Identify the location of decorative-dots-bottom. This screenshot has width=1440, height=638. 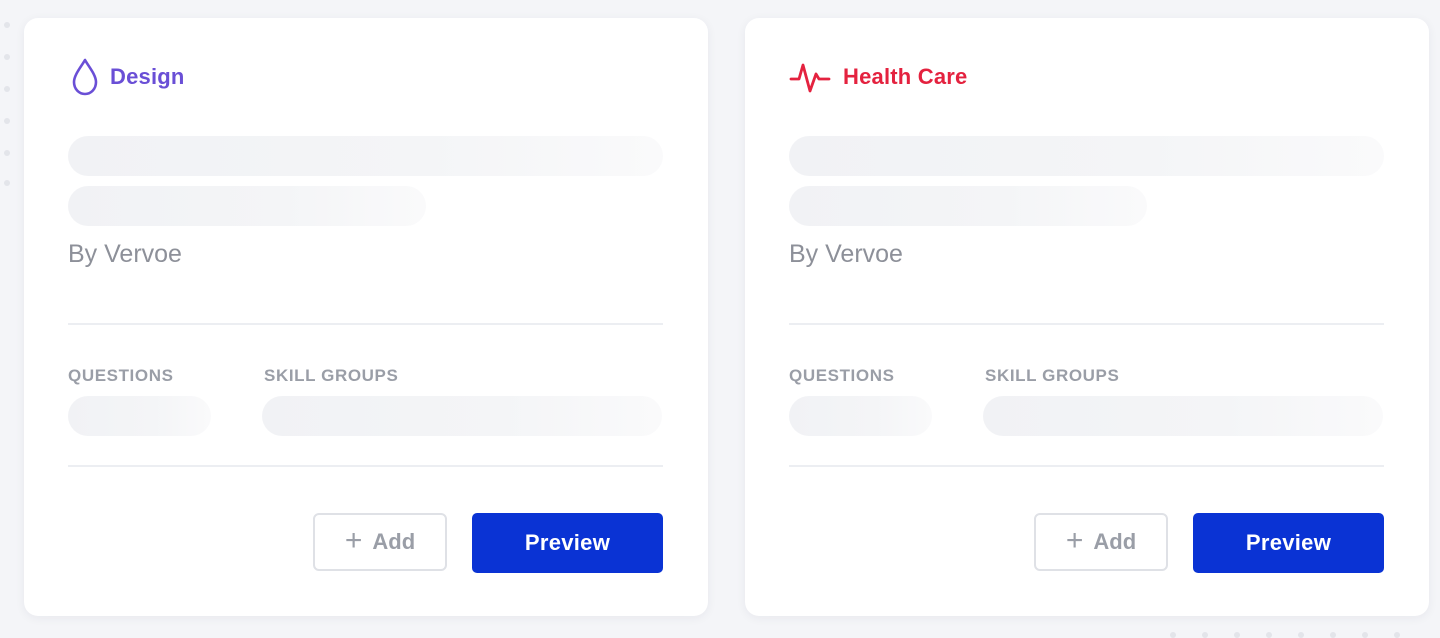
(1300, 635).